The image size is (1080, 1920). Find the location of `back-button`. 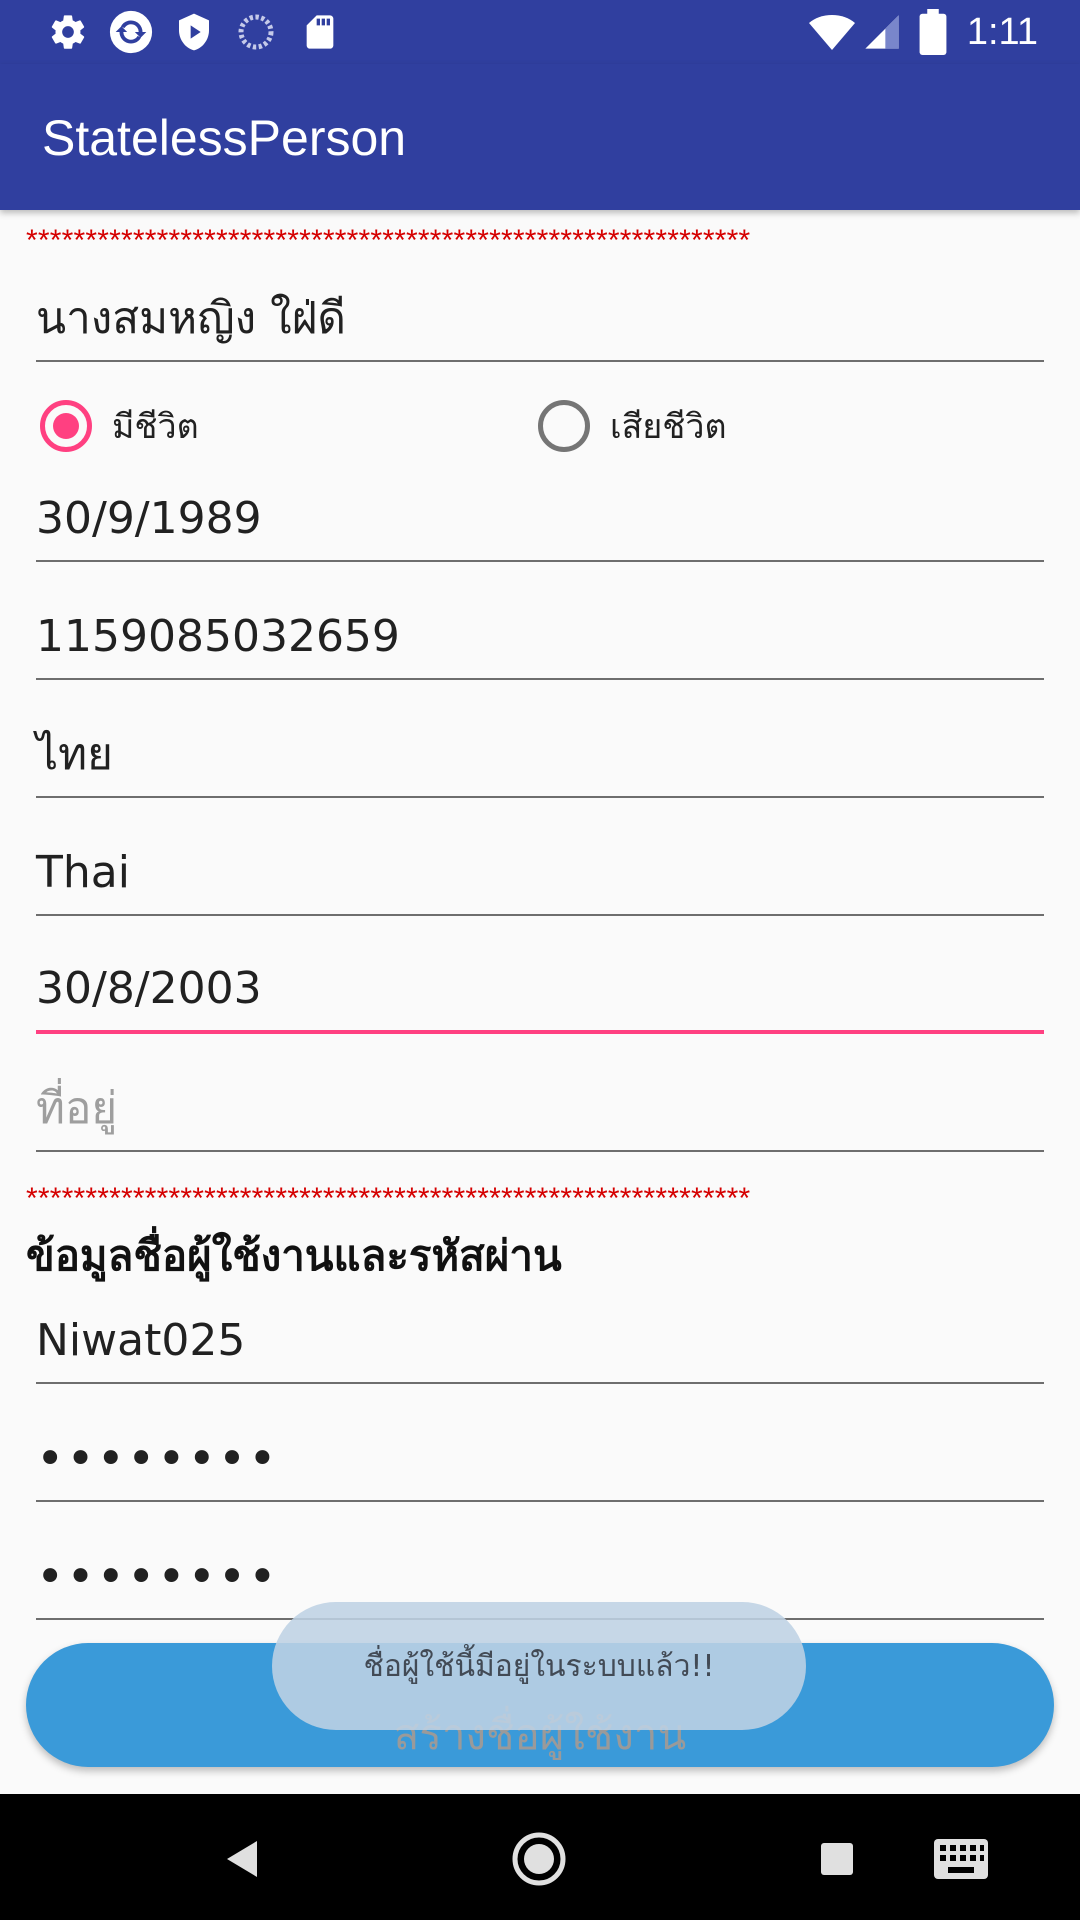

back-button is located at coordinates (241, 1859).